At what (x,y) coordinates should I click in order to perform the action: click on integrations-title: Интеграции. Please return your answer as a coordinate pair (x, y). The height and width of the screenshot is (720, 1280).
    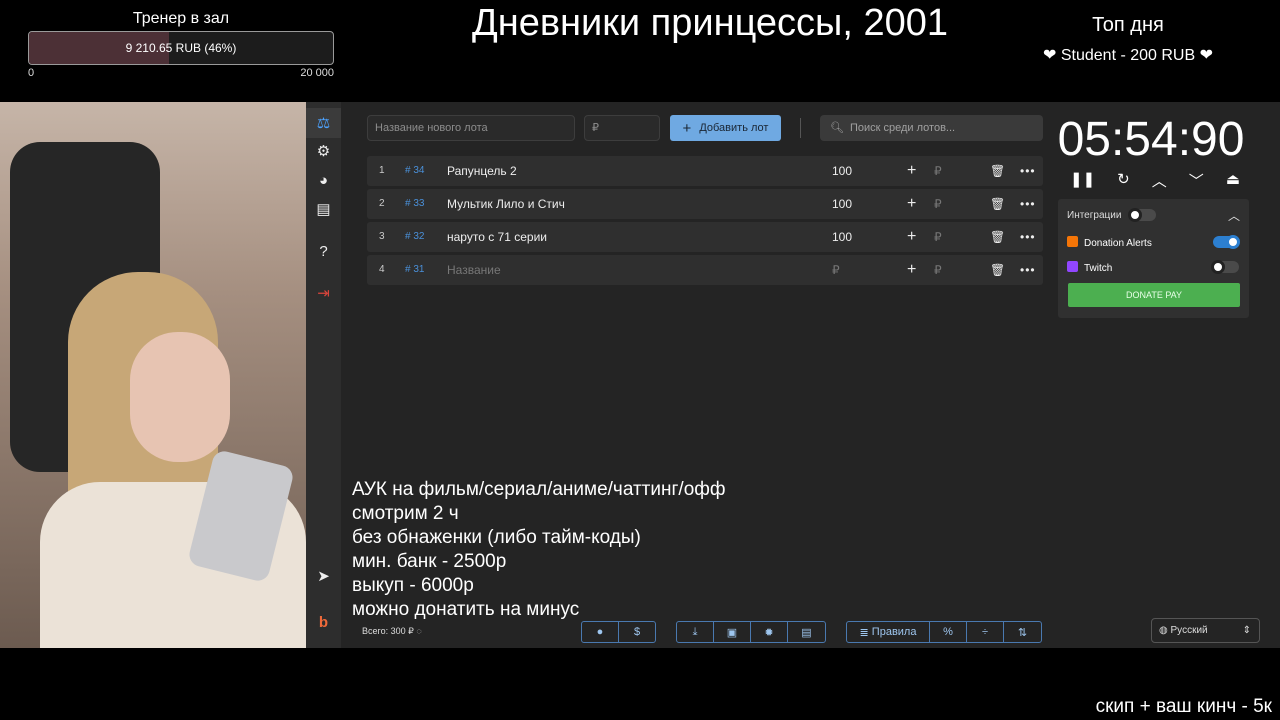
    Looking at the image, I should click on (1094, 215).